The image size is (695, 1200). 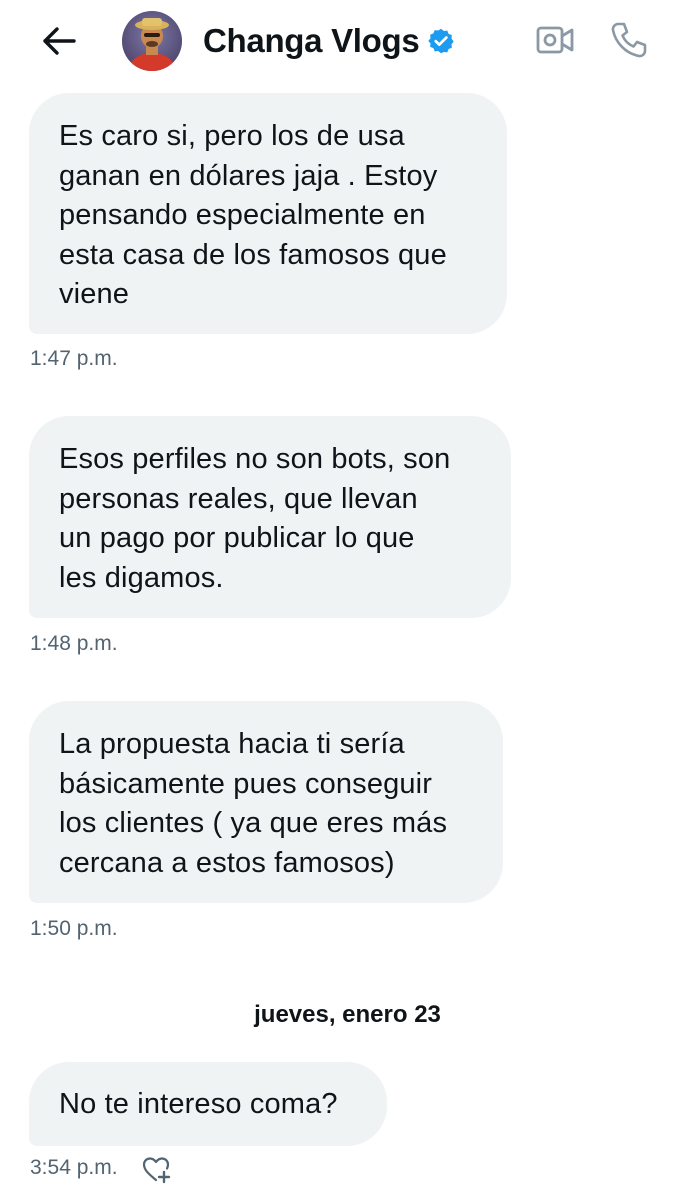 I want to click on contact-name: Changa Vlogs, so click(x=311, y=40).